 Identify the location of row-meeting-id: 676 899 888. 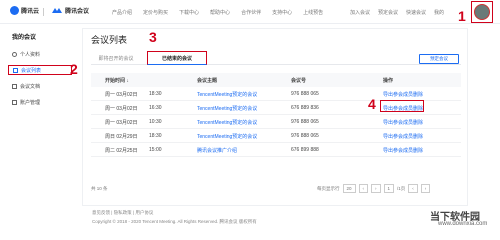
(305, 150).